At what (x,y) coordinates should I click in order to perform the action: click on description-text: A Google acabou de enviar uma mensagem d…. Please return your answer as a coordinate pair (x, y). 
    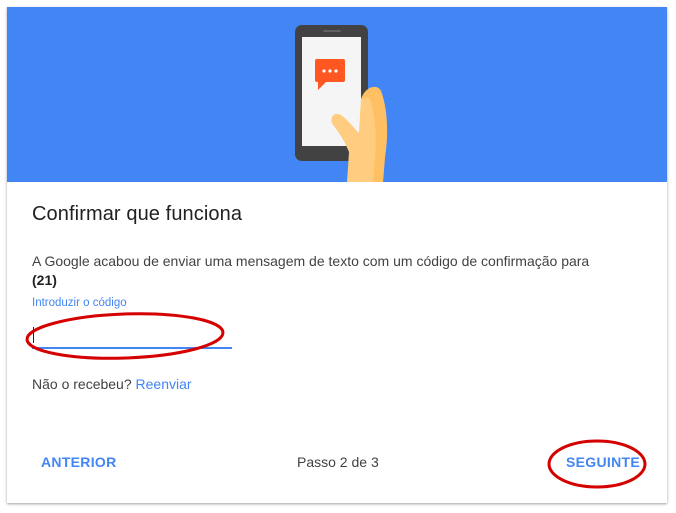
    Looking at the image, I should click on (311, 261).